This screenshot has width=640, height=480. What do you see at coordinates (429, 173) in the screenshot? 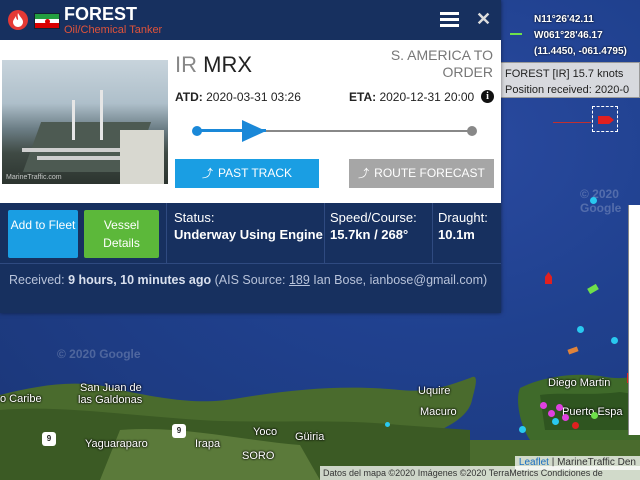
I see `route-forecast-label: ROUTE FORECAST` at bounding box center [429, 173].